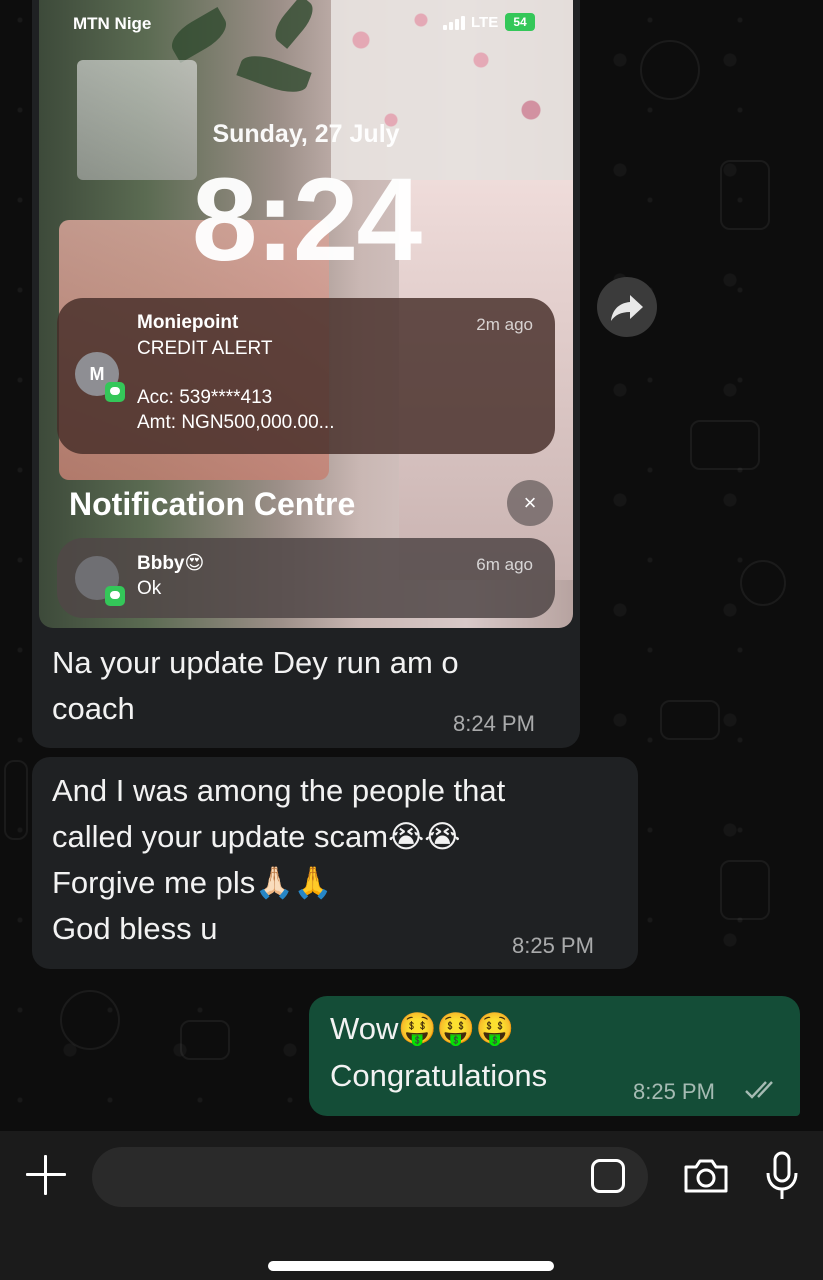  Describe the element at coordinates (205, 348) in the screenshot. I see `notification-title: CREDIT ALERT` at that location.